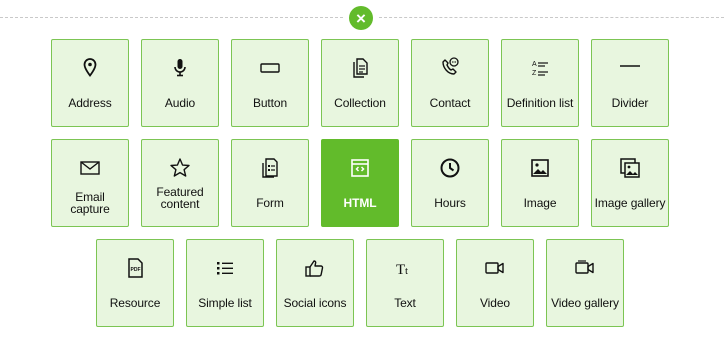 The image size is (724, 345). I want to click on location-pin-icon, so click(90, 68).